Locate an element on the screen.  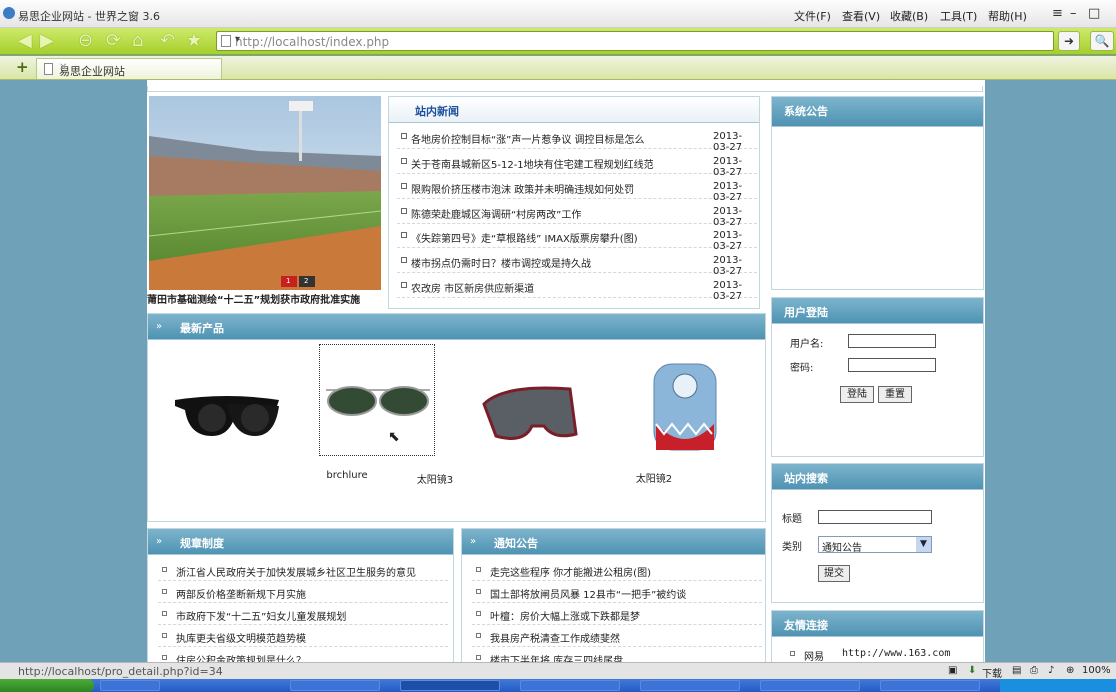
search-submit-button: 提交 is located at coordinates (834, 573).